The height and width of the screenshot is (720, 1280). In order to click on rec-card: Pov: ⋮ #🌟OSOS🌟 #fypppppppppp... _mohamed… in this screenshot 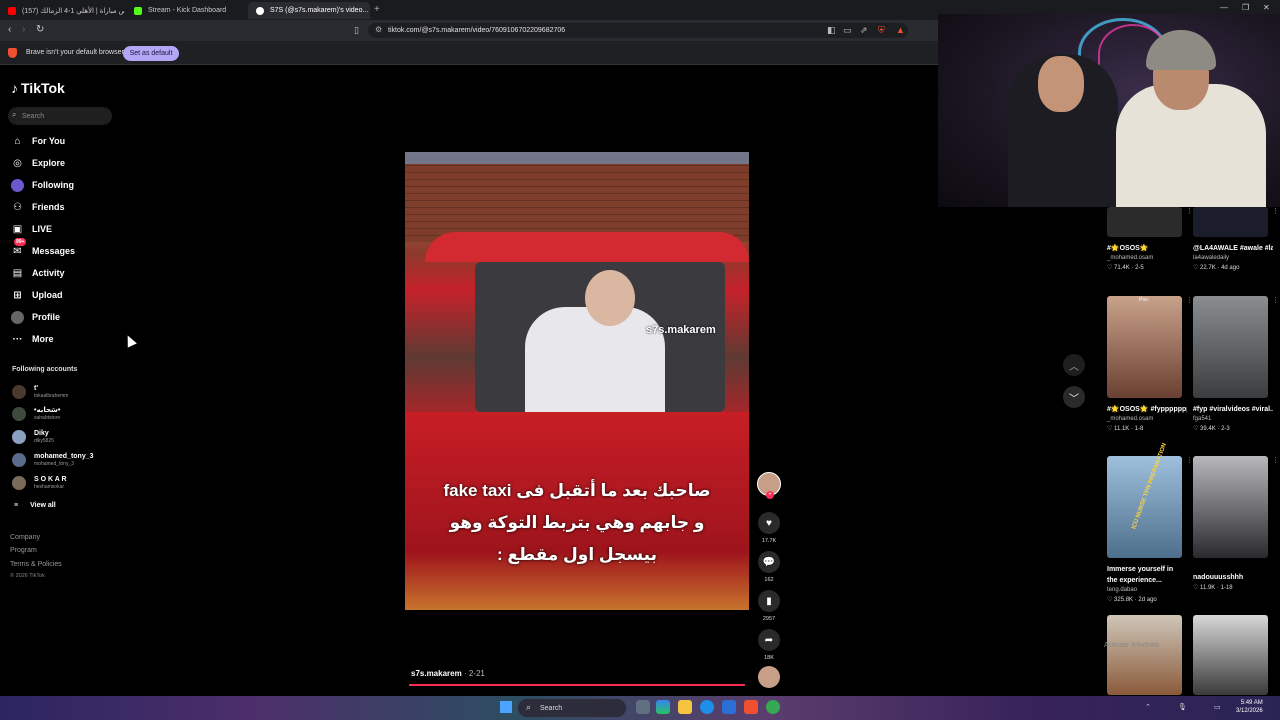, I will do `click(1150, 365)`.